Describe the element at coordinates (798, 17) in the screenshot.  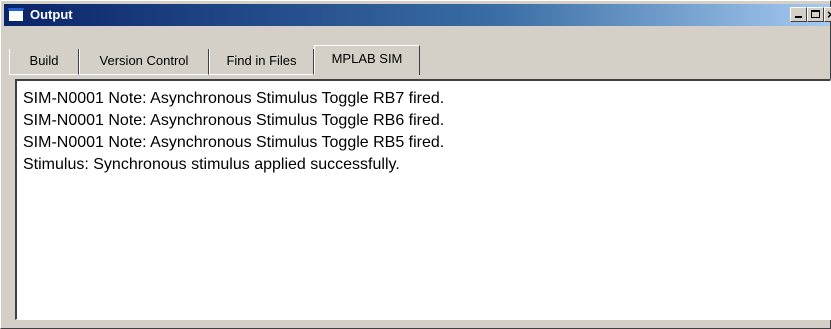
I see `minimize-icon` at that location.